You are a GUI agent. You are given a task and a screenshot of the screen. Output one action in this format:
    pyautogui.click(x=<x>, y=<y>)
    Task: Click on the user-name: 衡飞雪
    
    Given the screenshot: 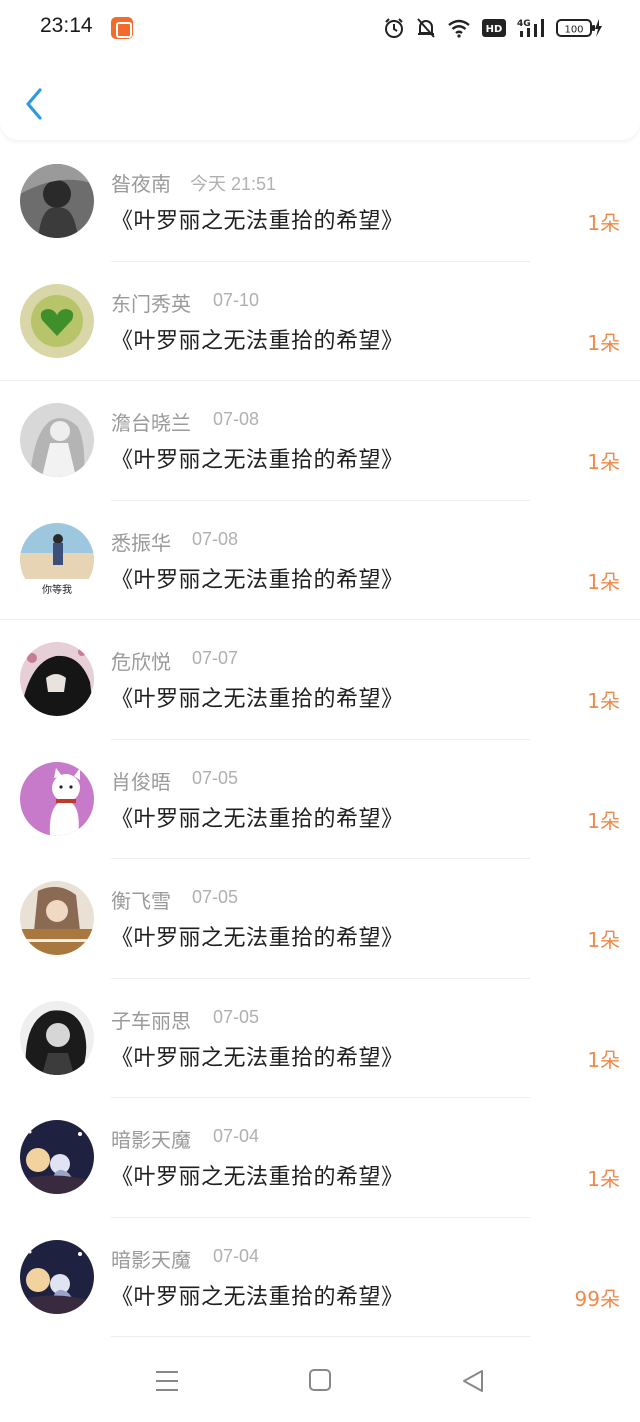 What is the action you would take?
    pyautogui.click(x=141, y=901)
    